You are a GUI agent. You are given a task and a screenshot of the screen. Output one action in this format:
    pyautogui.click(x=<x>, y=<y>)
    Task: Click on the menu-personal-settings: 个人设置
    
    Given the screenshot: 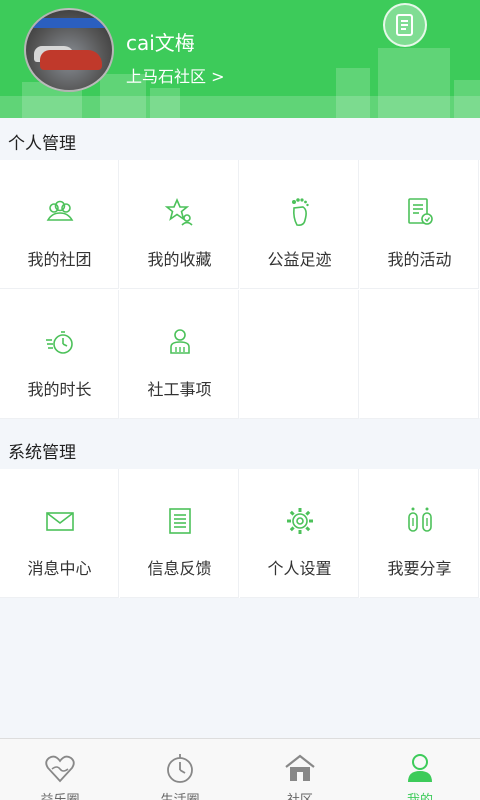 What is the action you would take?
    pyautogui.click(x=299, y=533)
    